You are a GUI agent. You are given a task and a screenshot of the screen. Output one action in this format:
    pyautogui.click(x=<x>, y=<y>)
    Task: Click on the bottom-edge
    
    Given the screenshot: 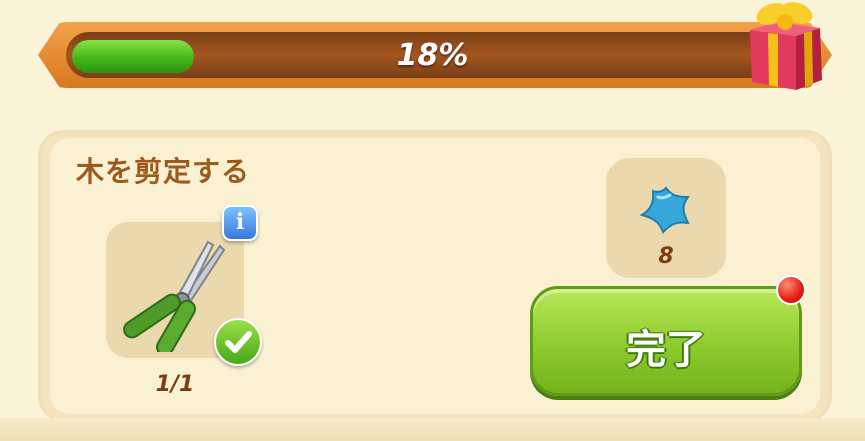 What is the action you would take?
    pyautogui.click(x=432, y=429)
    